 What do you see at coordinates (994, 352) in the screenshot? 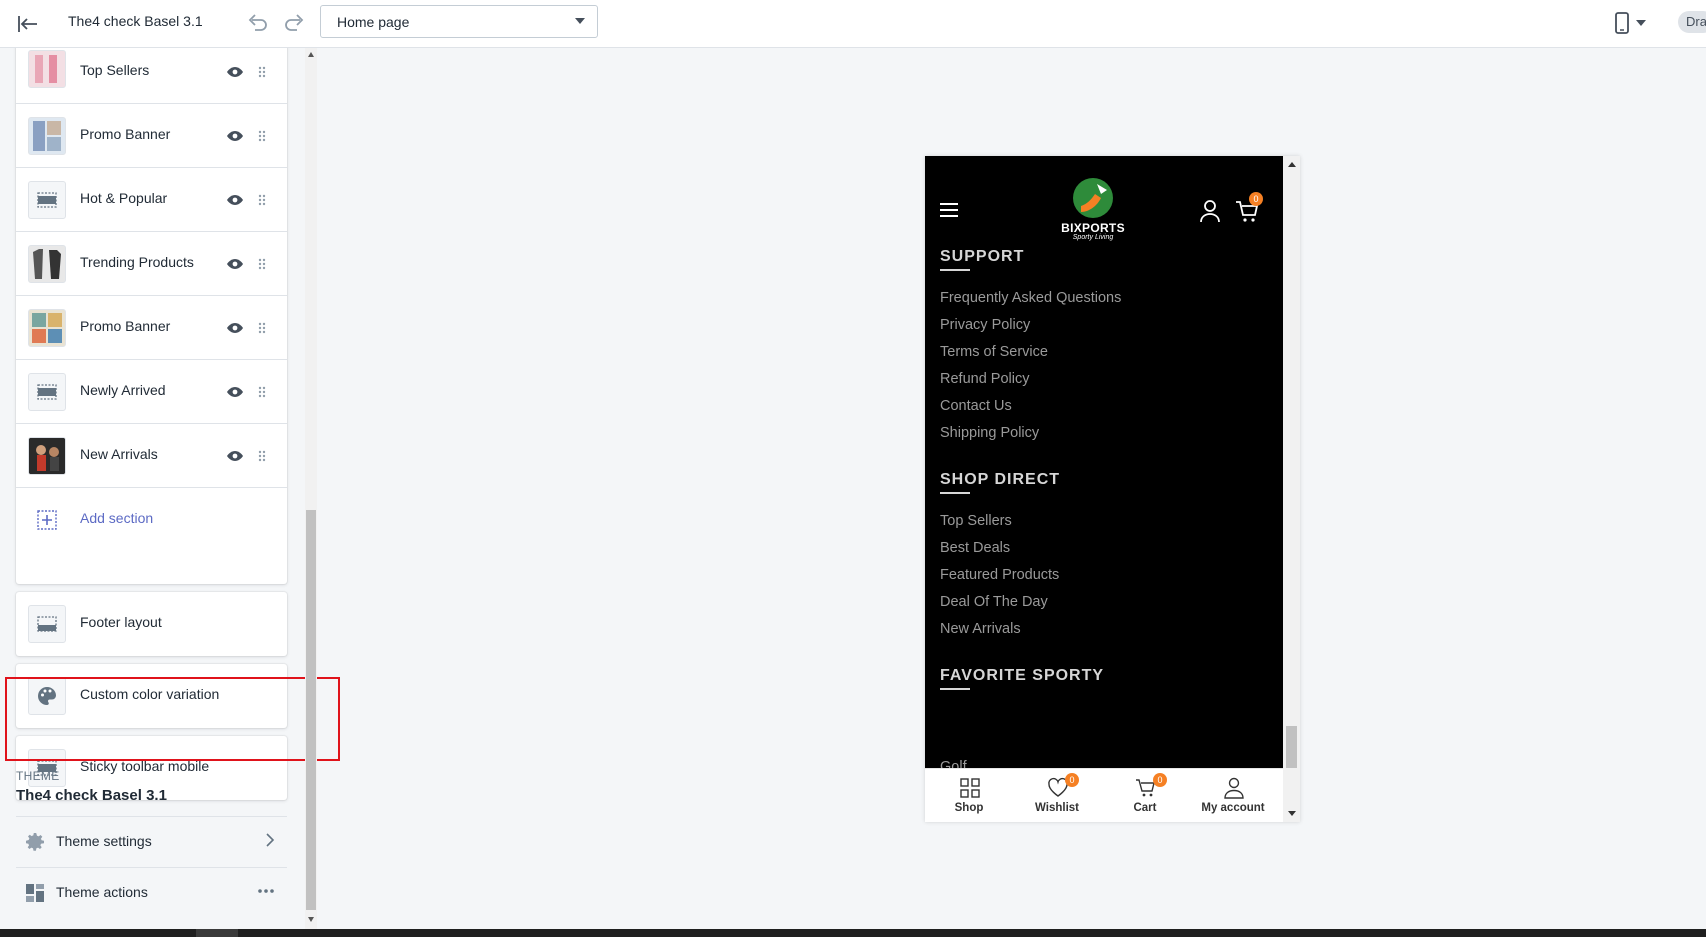
I see `footer-link: Terms of Service` at bounding box center [994, 352].